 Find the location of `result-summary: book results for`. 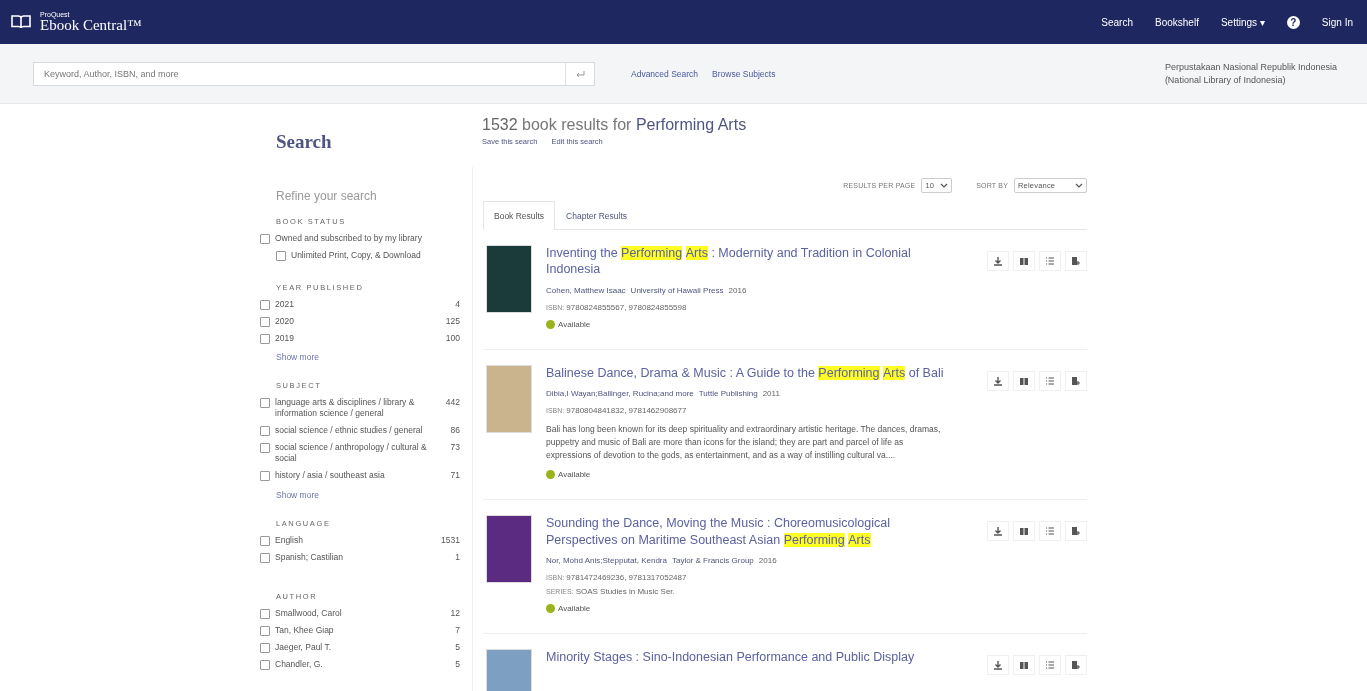

result-summary: book results for is located at coordinates (577, 124).